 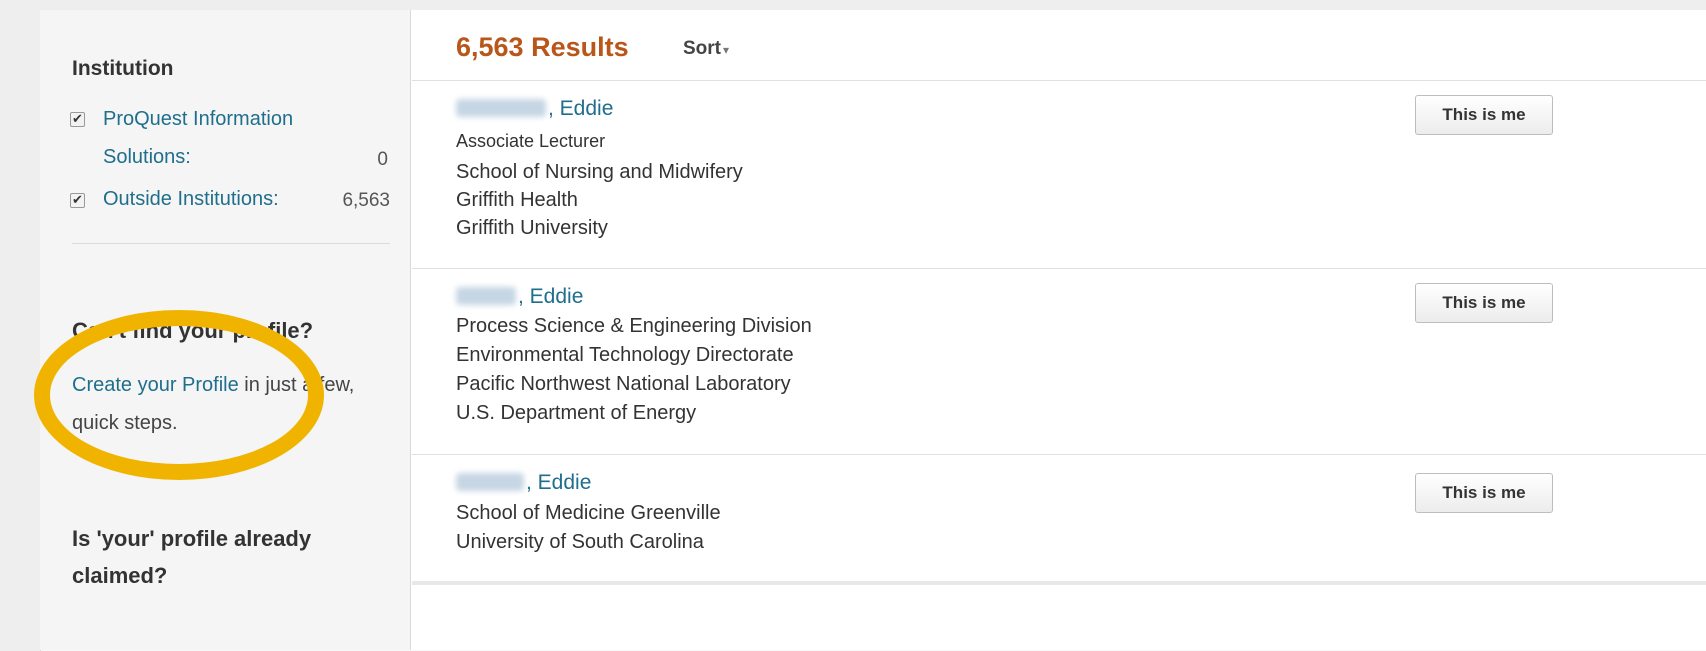 What do you see at coordinates (726, 50) in the screenshot?
I see `chevron-down-icon: ▾` at bounding box center [726, 50].